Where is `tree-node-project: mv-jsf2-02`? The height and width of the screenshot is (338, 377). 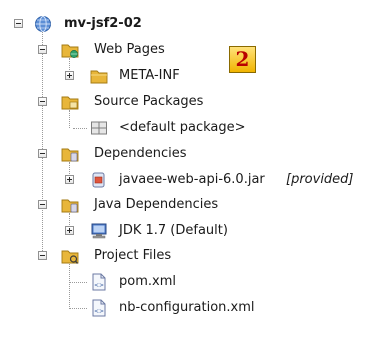 tree-node-project: mv-jsf2-02 is located at coordinates (100, 24).